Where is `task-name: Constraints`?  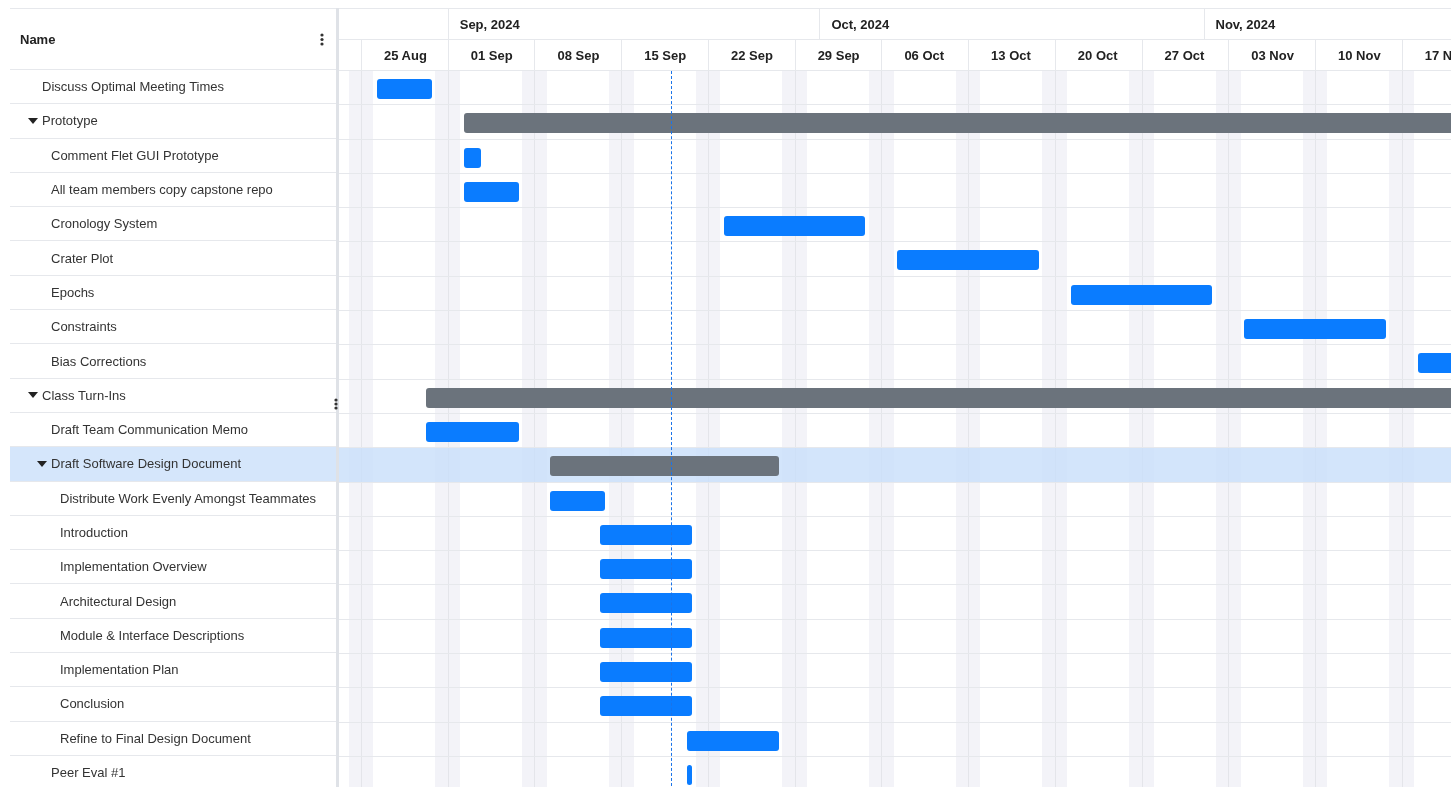
task-name: Constraints is located at coordinates (84, 327).